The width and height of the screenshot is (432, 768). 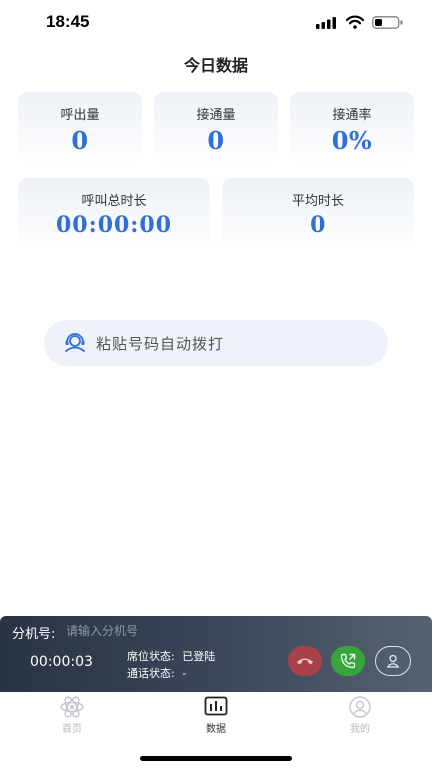 What do you see at coordinates (317, 201) in the screenshot?
I see `stat-label: 平均时长` at bounding box center [317, 201].